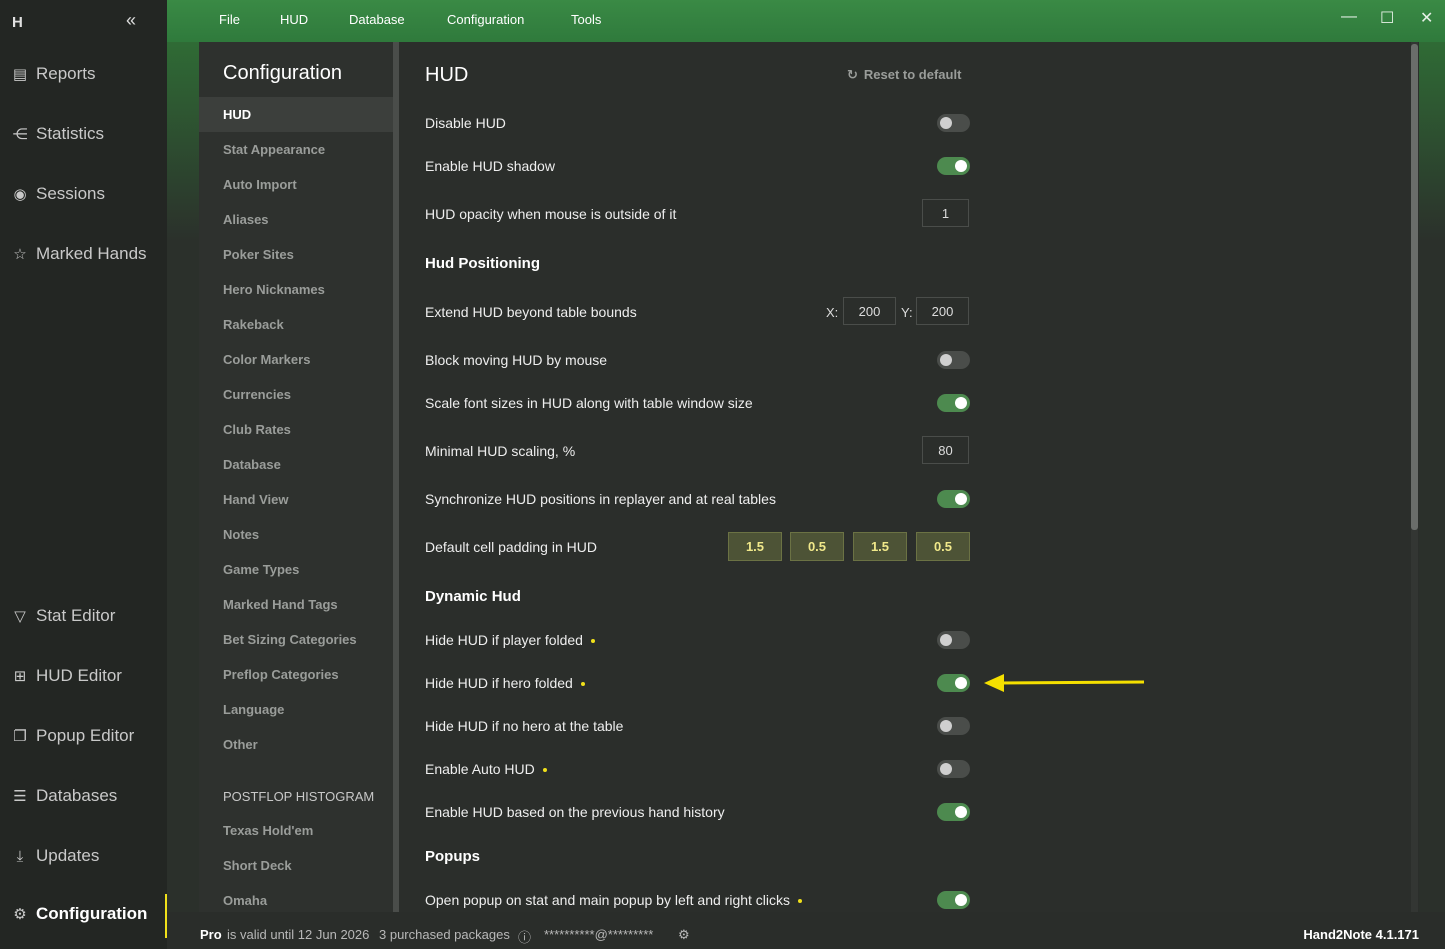 Image resolution: width=1445 pixels, height=949 pixels. Describe the element at coordinates (83, 194) in the screenshot. I see `nav-sessions: ◉ Sessions` at that location.